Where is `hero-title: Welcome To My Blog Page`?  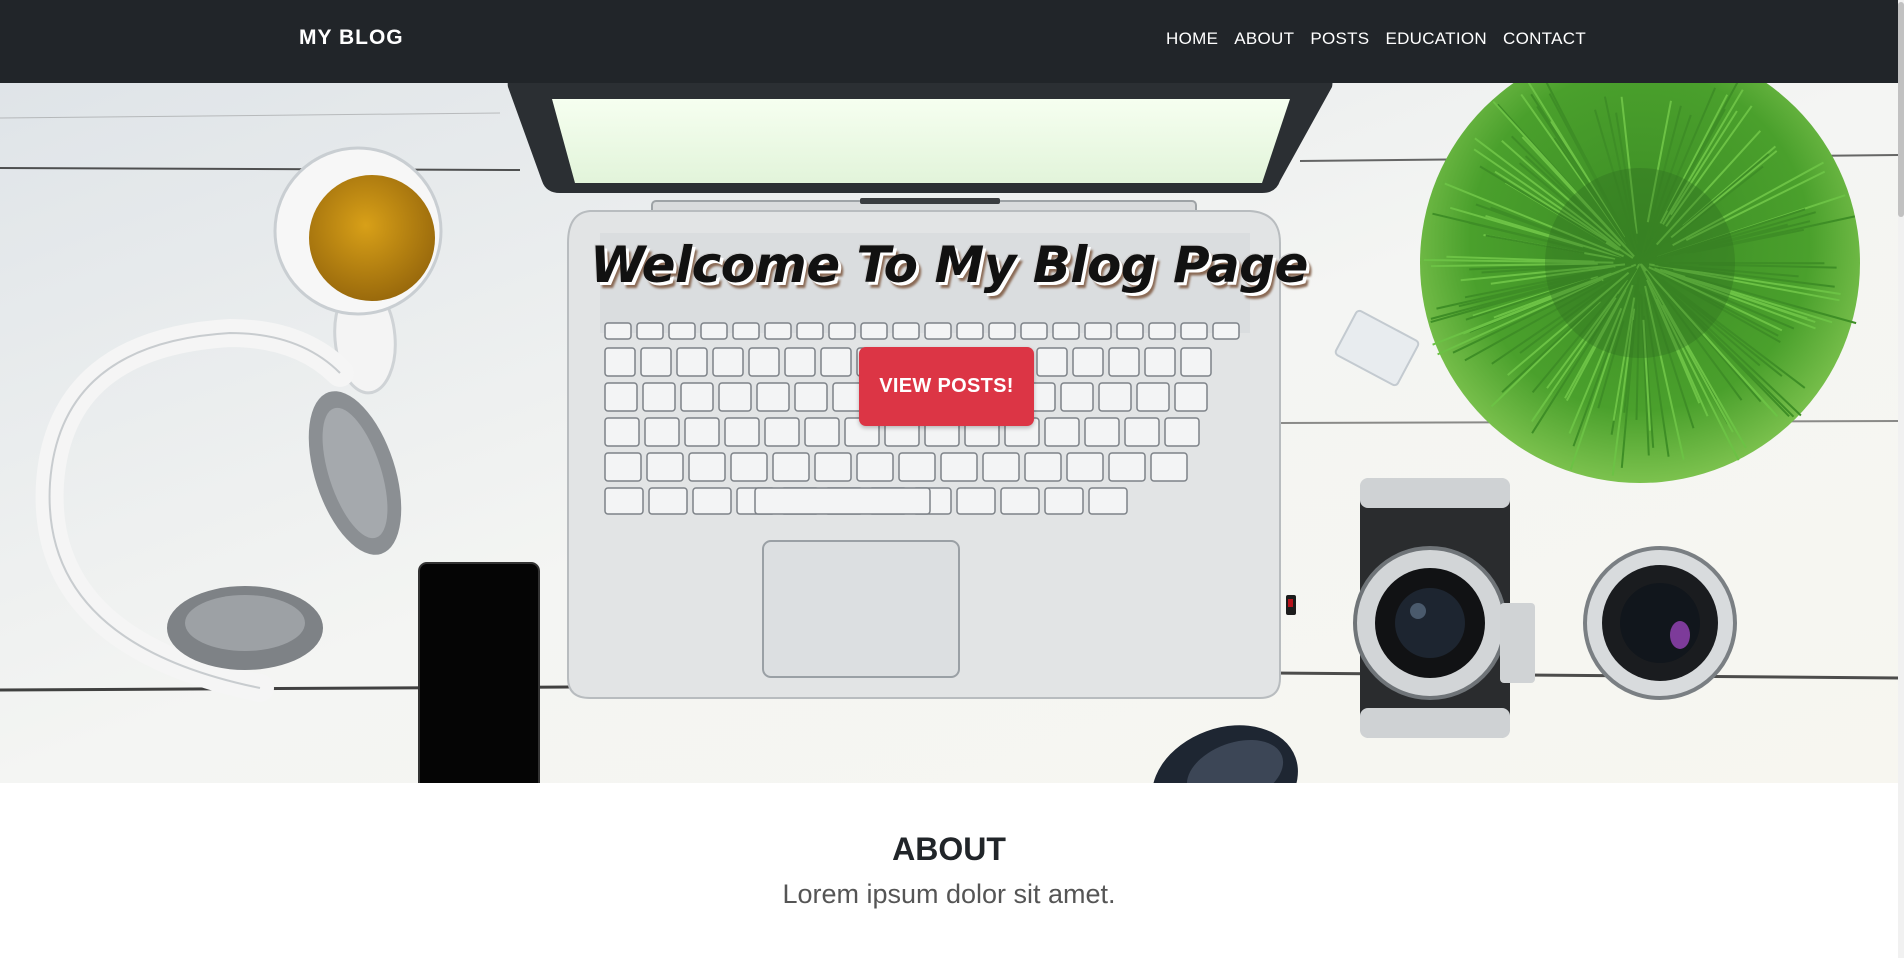
hero-title: Welcome To My Blog Page is located at coordinates (949, 265).